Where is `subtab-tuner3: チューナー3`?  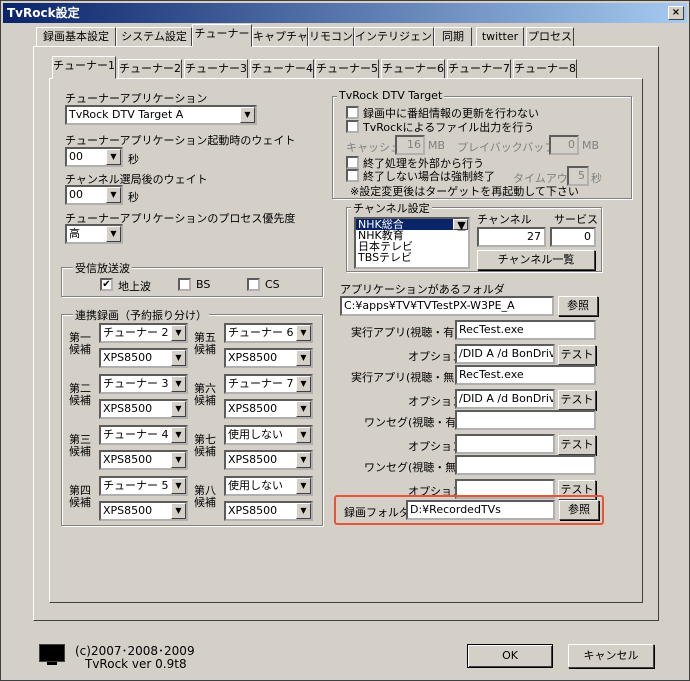 subtab-tuner3: チューナー3 is located at coordinates (216, 69).